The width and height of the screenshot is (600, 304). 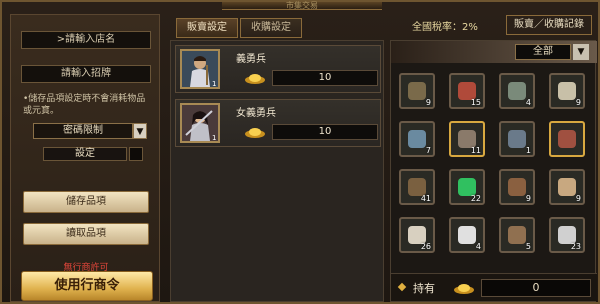 I want to click on inventory-slot: 26, so click(x=417, y=235).